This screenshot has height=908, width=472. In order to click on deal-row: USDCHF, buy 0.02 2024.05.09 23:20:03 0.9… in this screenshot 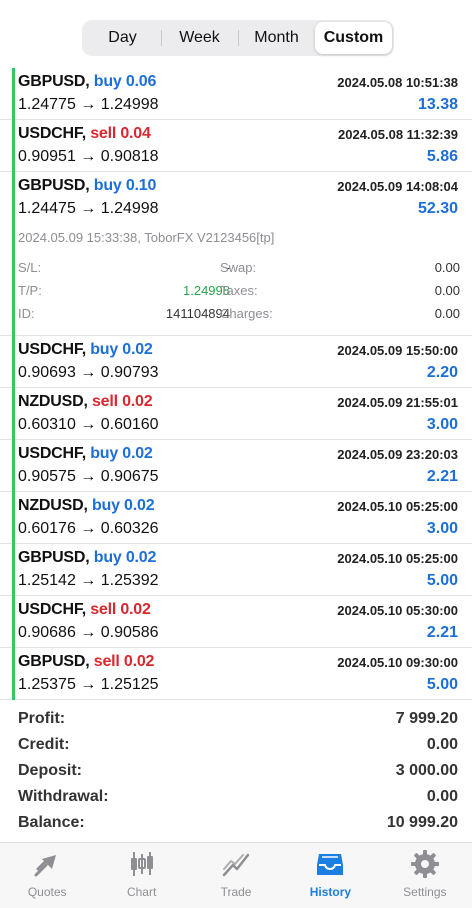, I will do `click(236, 466)`.